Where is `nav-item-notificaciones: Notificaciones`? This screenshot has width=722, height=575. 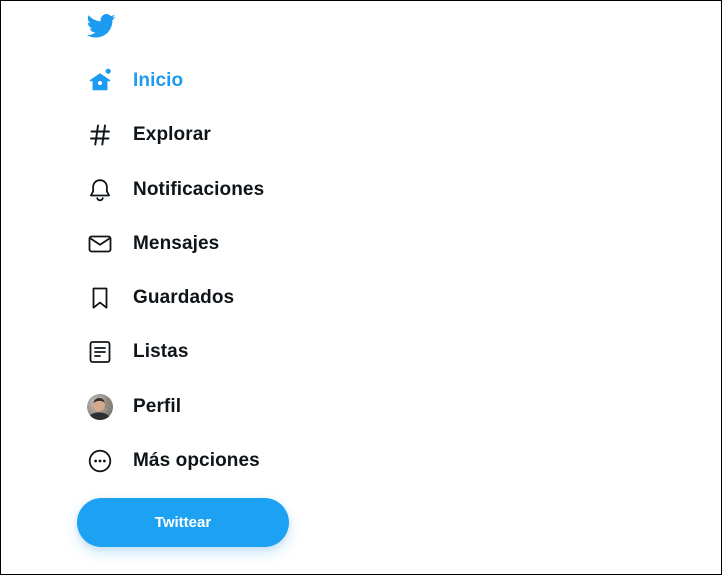 nav-item-notificaciones: Notificaciones is located at coordinates (177, 190).